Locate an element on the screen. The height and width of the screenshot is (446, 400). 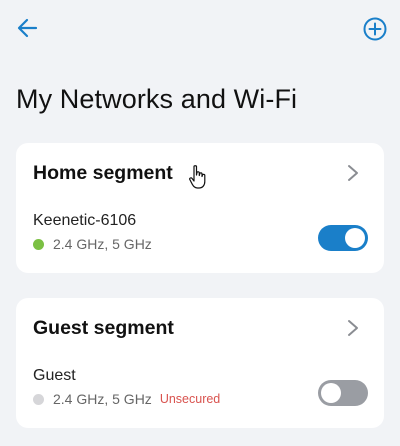
network-info: 2.4 GHz, 5 GHz Unsecured is located at coordinates (126, 399).